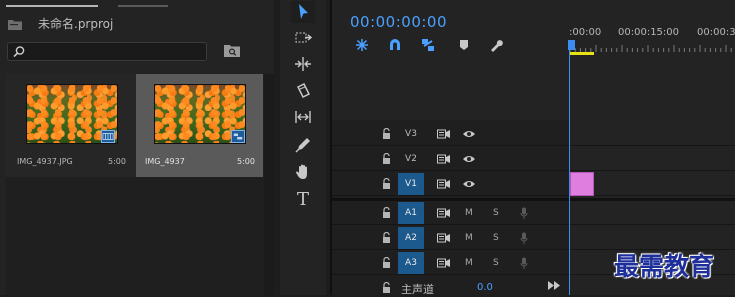 This screenshot has width=735, height=297. What do you see at coordinates (411, 184) in the screenshot?
I see `track-label-v1: V1` at bounding box center [411, 184].